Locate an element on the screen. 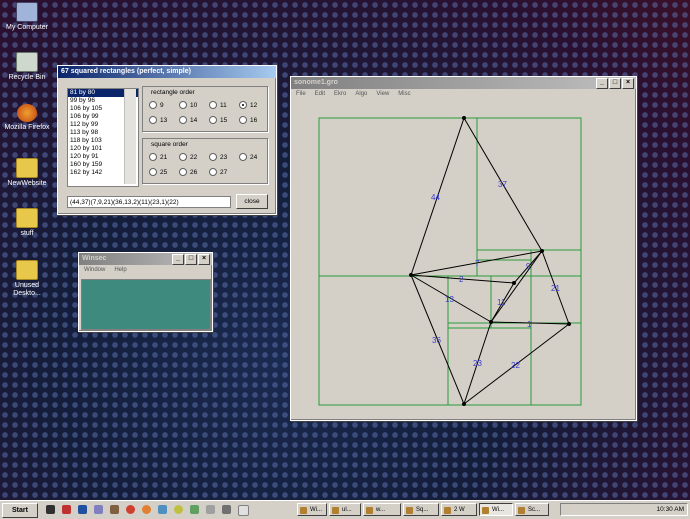  radio-label: 21 is located at coordinates (164, 157).